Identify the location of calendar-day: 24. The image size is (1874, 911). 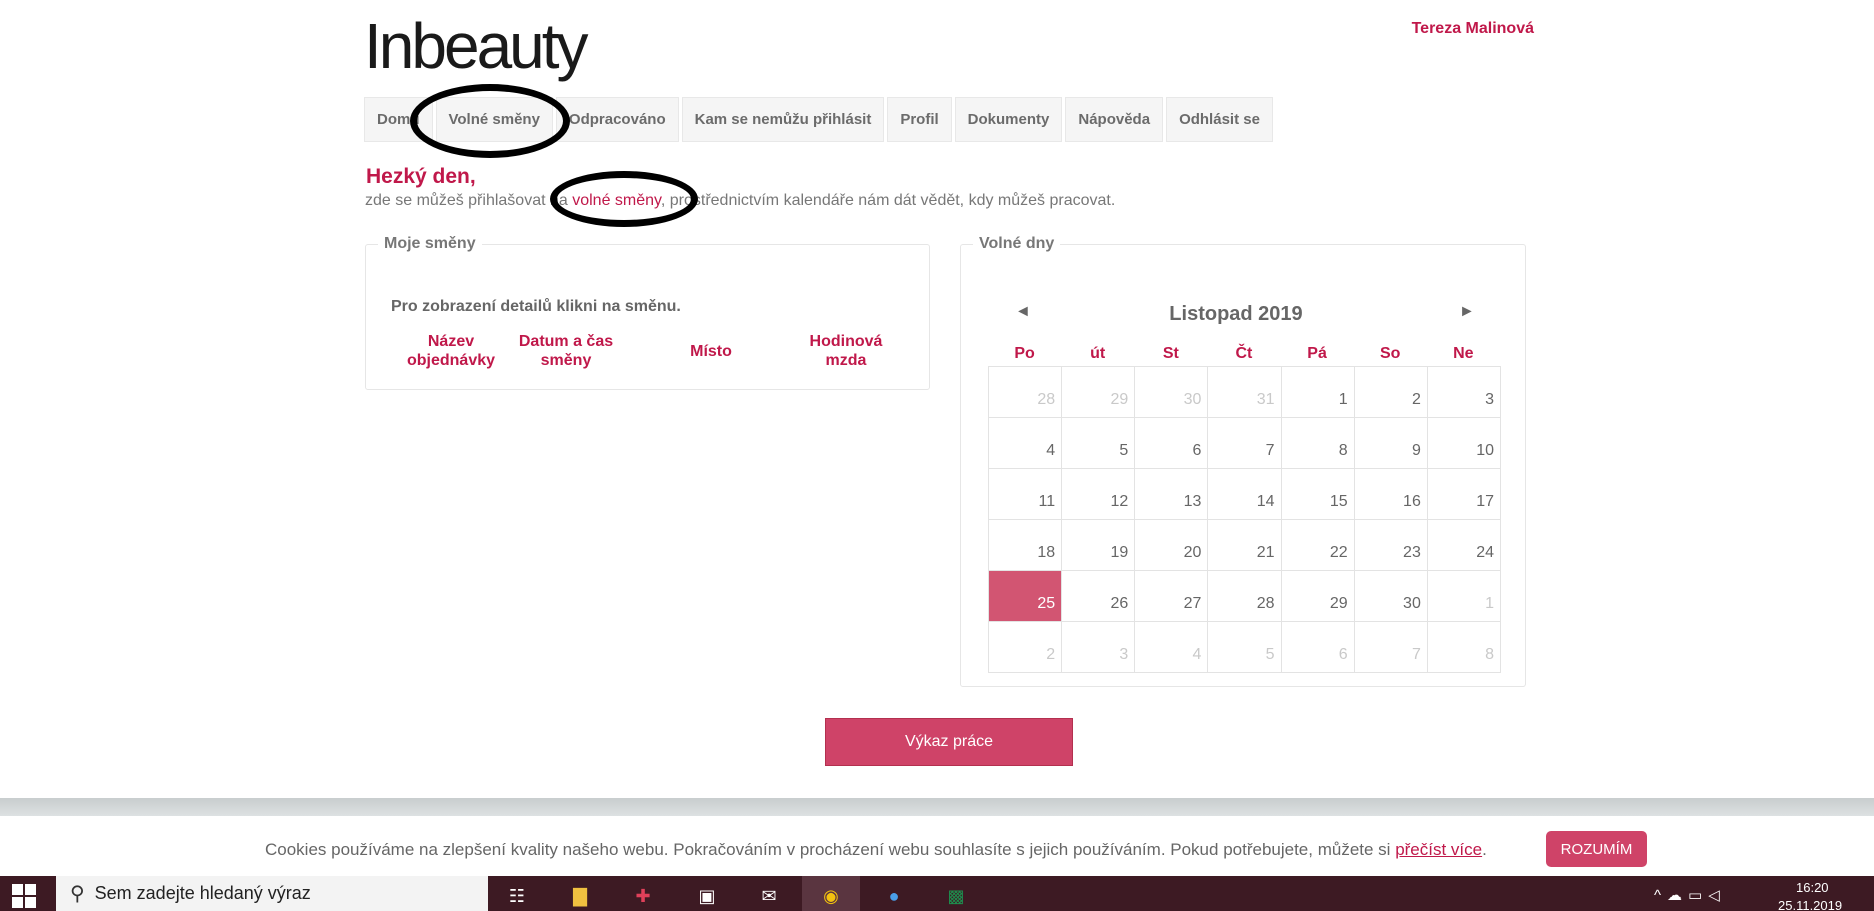
(1464, 545).